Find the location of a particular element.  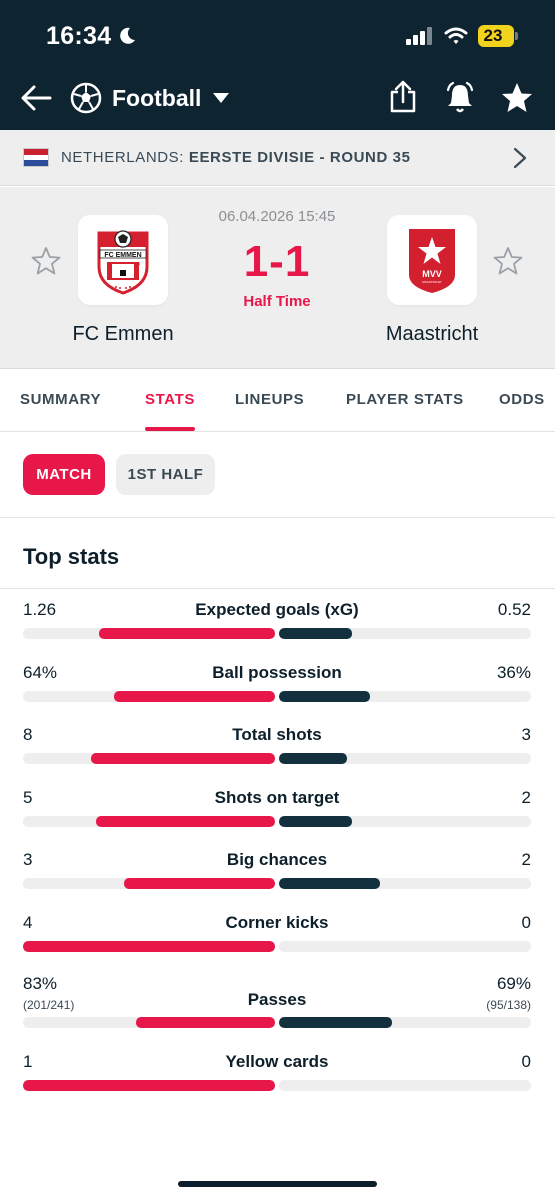

status-time: 16:34 is located at coordinates (79, 36).